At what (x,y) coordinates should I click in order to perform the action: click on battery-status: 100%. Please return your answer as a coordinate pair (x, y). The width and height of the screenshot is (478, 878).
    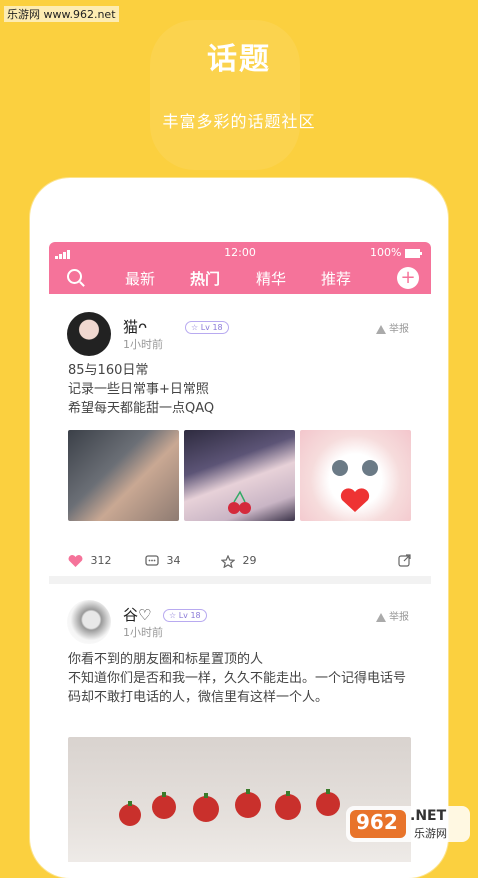
    Looking at the image, I should click on (396, 252).